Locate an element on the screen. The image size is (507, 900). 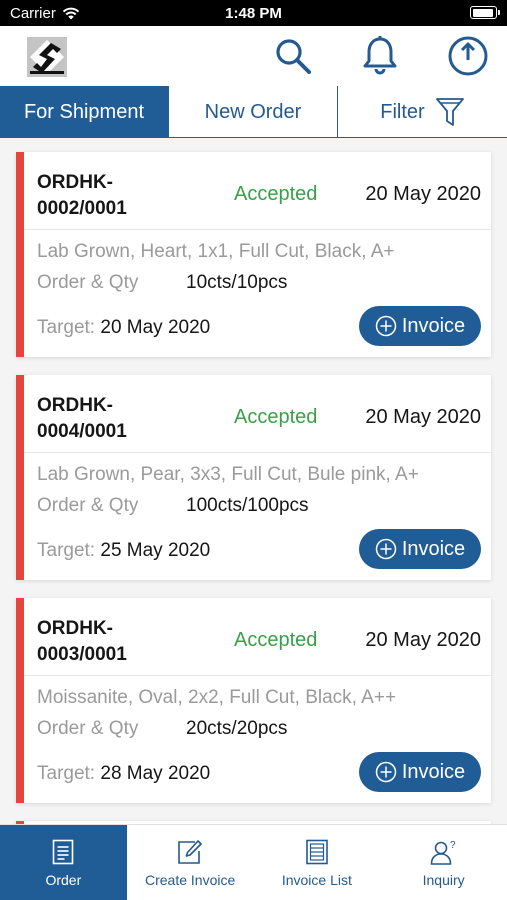
qty-value: 10cts/10pcs is located at coordinates (237, 282).